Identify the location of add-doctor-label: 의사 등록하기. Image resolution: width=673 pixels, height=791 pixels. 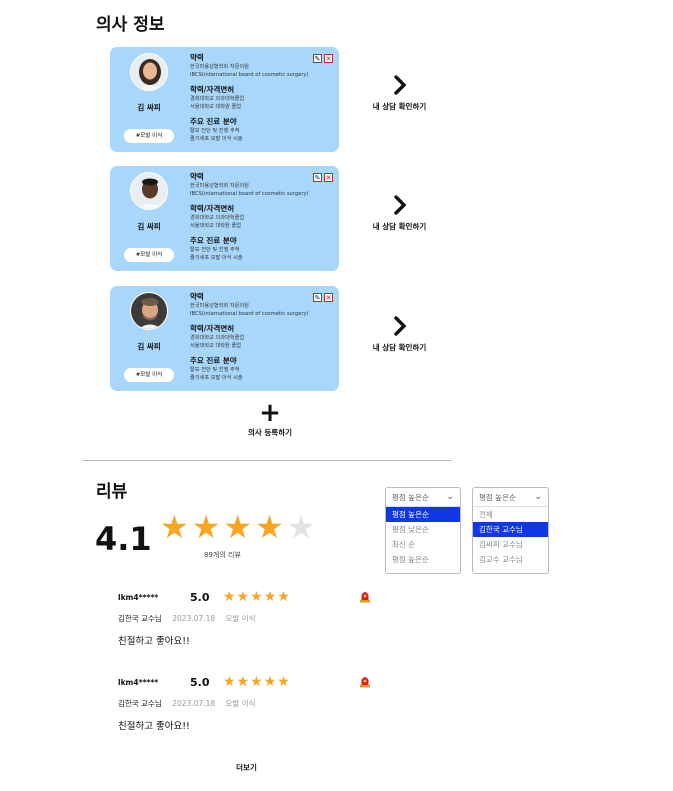
(269, 432).